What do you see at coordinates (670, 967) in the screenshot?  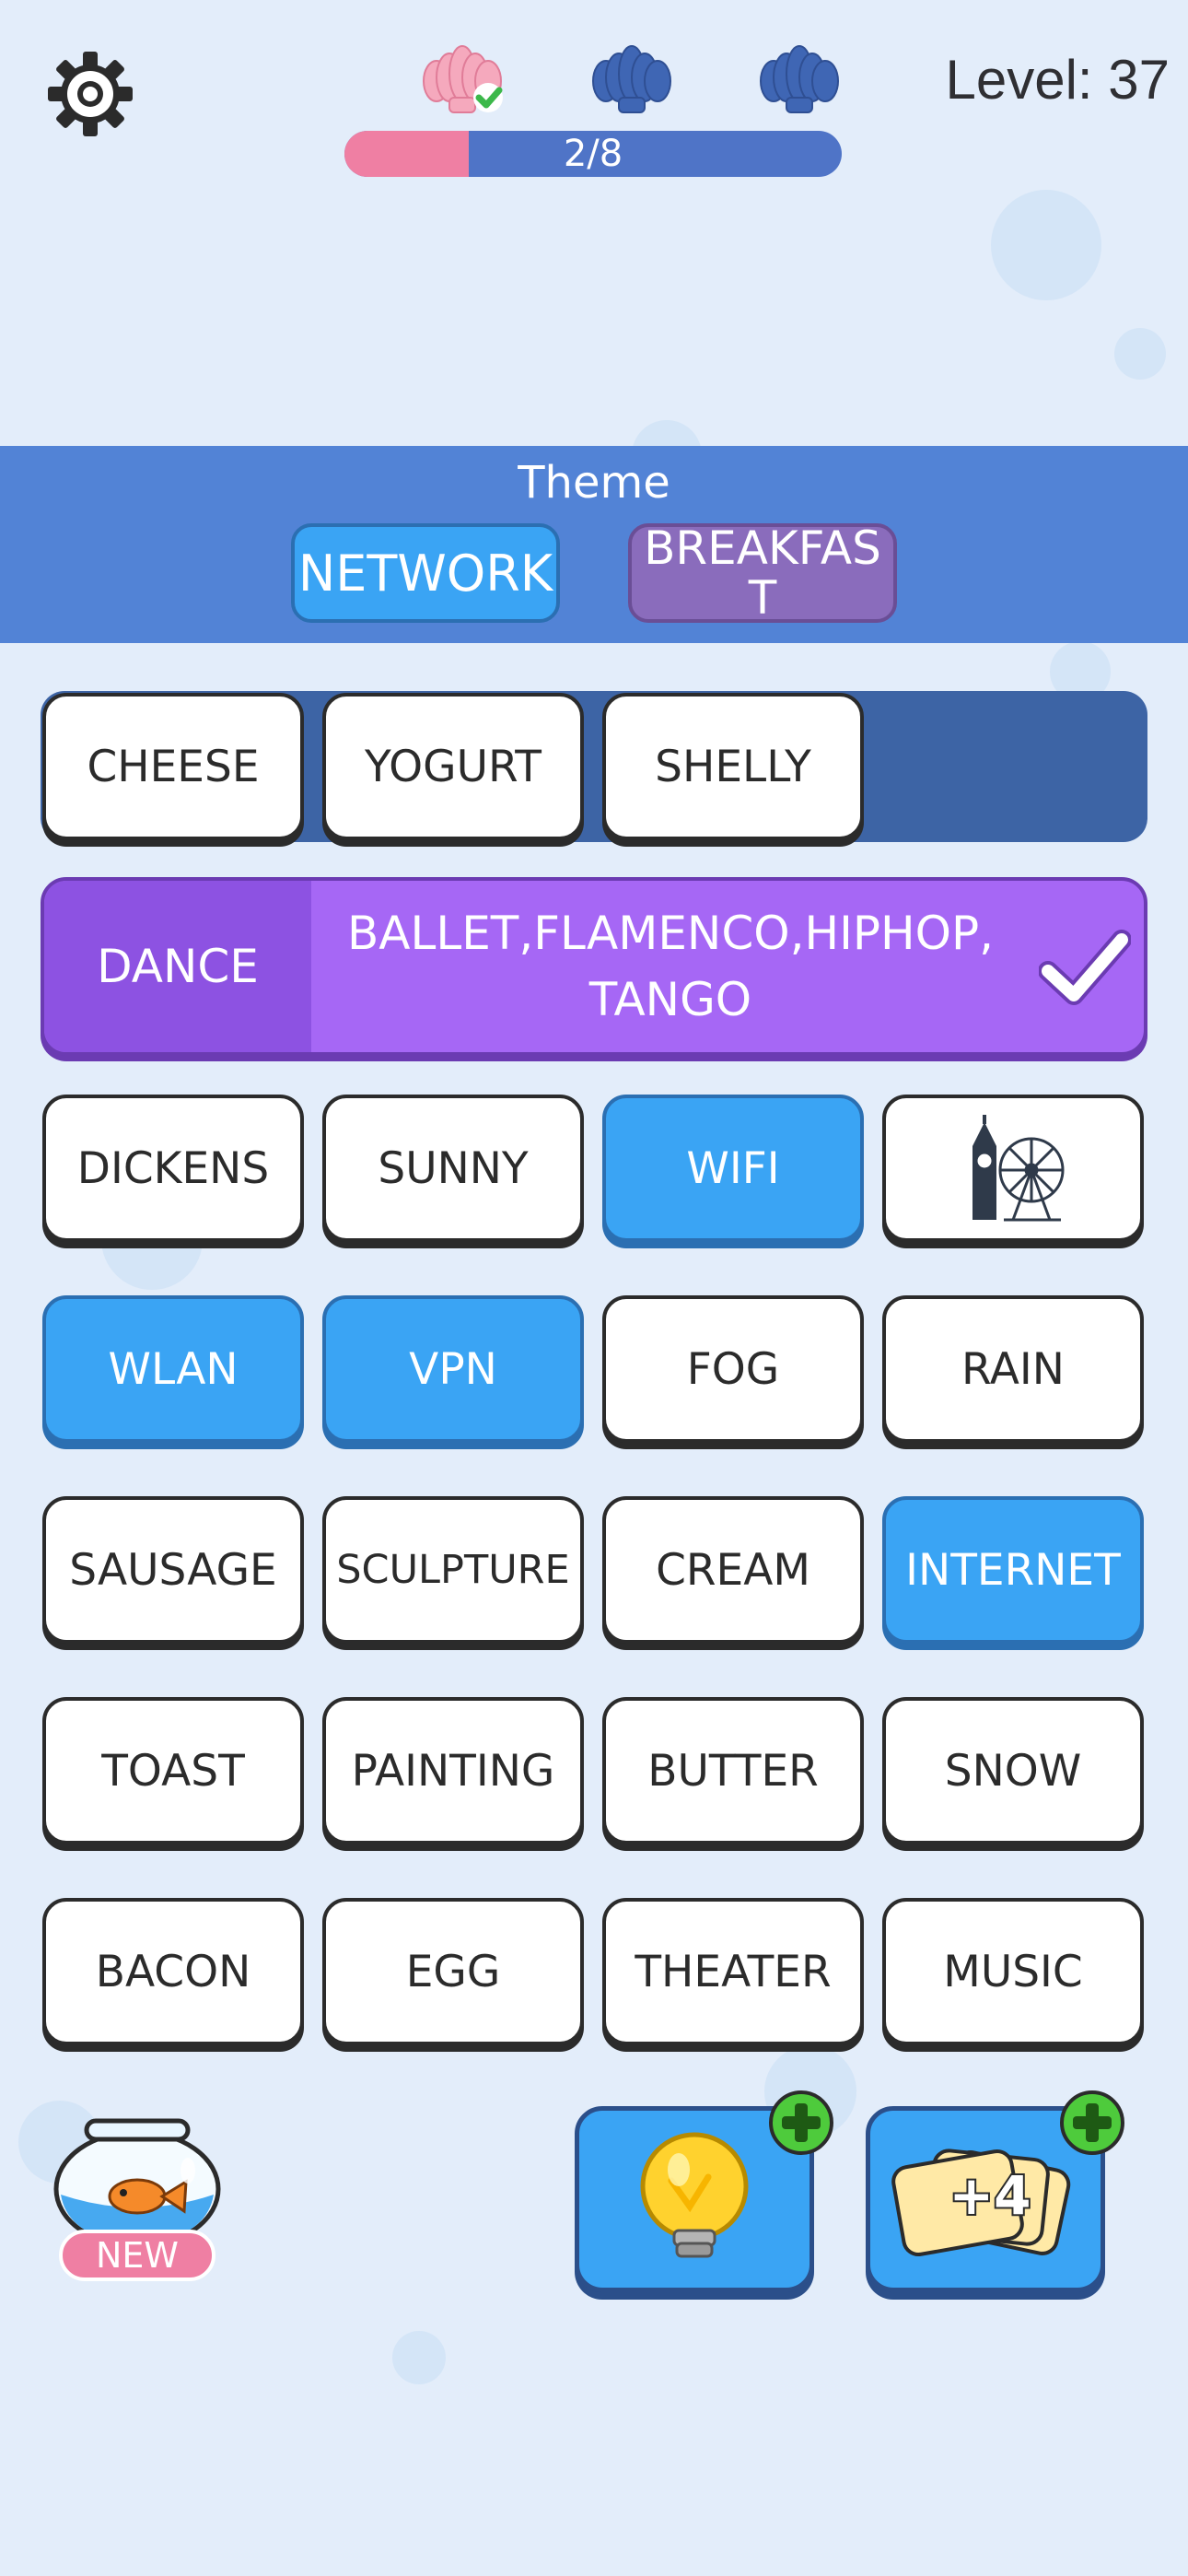 I see `solved-category-words: BALLET,FLAMENCO,HIPHOP, TANGO` at bounding box center [670, 967].